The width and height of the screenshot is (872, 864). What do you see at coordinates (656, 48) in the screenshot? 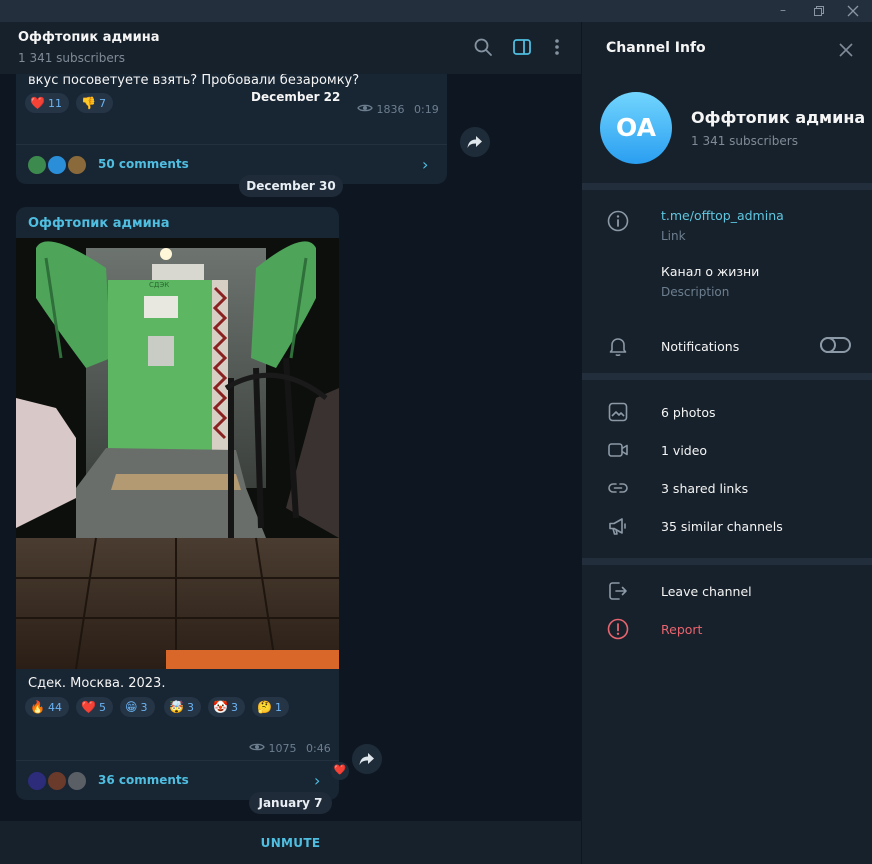
I see `panel-title: Channel Info` at bounding box center [656, 48].